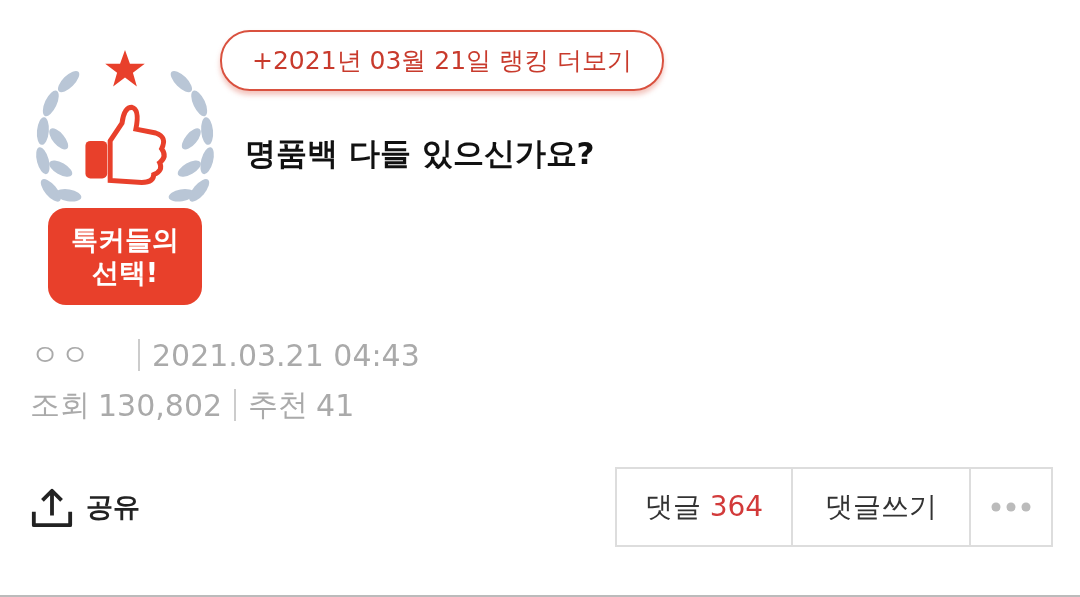 The height and width of the screenshot is (597, 1080). What do you see at coordinates (335, 405) in the screenshot?
I see `recommend-count: 41` at bounding box center [335, 405].